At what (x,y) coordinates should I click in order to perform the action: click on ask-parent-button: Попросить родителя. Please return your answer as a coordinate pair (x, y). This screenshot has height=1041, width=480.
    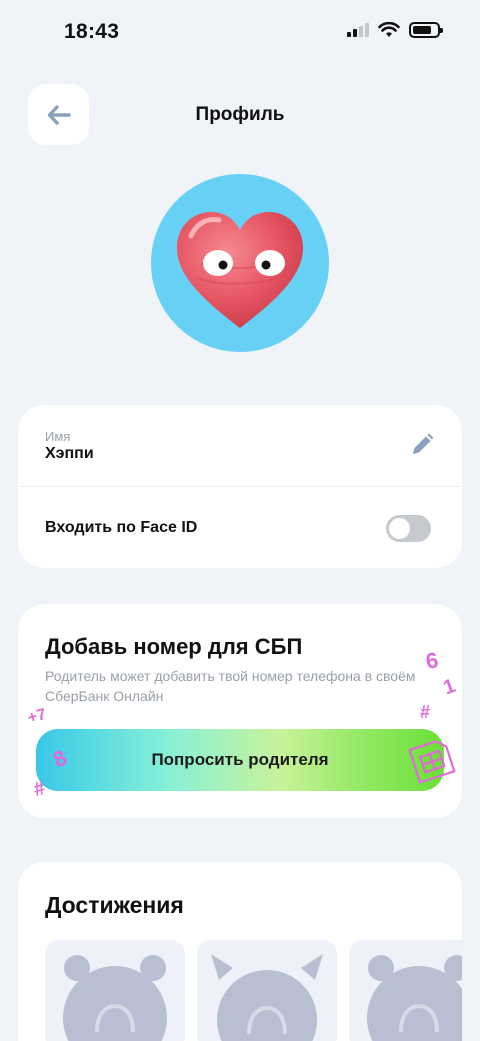
    Looking at the image, I should click on (240, 760).